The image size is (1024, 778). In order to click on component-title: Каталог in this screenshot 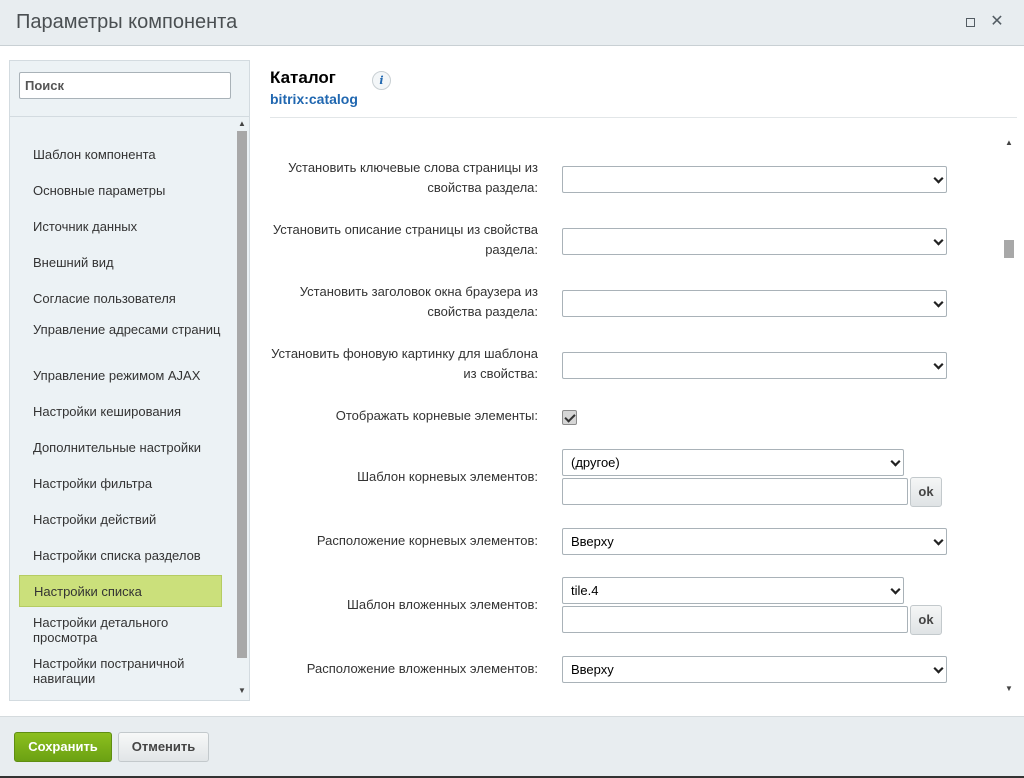, I will do `click(303, 77)`.